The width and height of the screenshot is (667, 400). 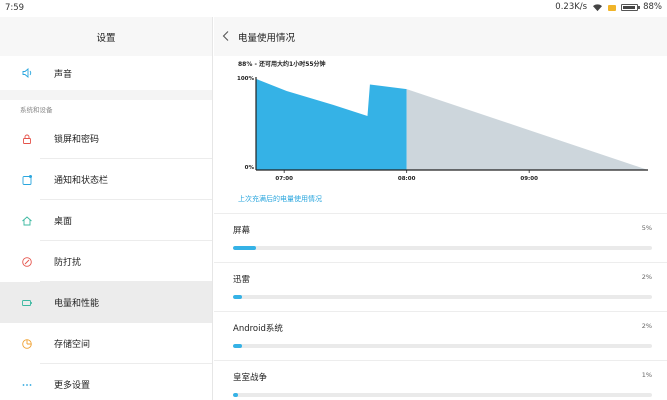 I want to click on battery-icon, so click(x=27, y=303).